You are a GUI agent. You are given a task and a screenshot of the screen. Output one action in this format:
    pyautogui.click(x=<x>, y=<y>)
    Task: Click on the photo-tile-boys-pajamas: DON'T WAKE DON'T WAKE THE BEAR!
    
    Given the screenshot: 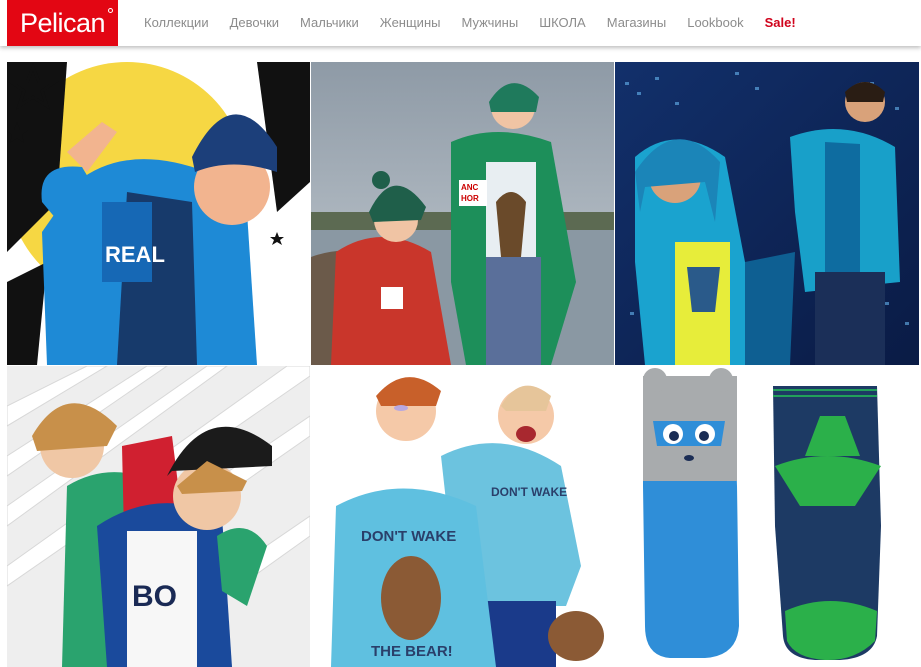 What is the action you would take?
    pyautogui.click(x=462, y=516)
    